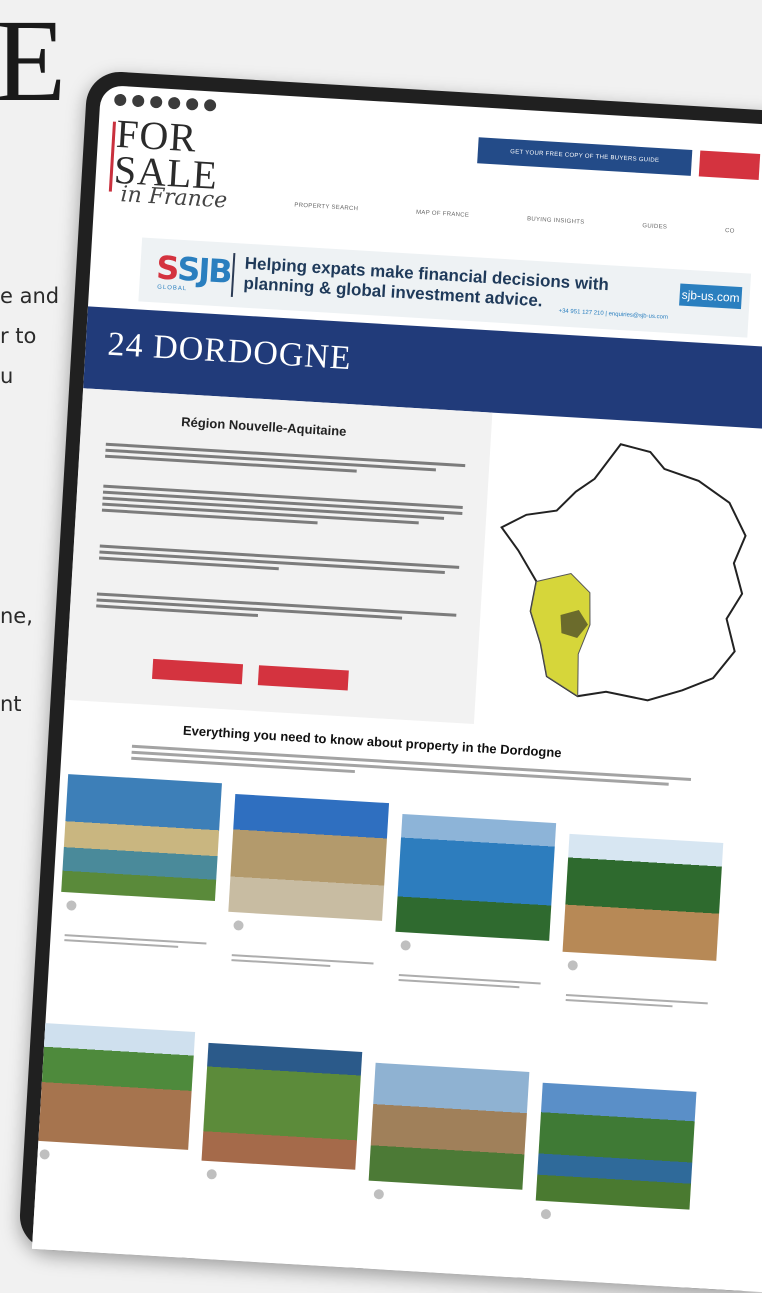  Describe the element at coordinates (263, 426) in the screenshot. I see `region-title: Région Nouvelle-Aquitaine` at that location.